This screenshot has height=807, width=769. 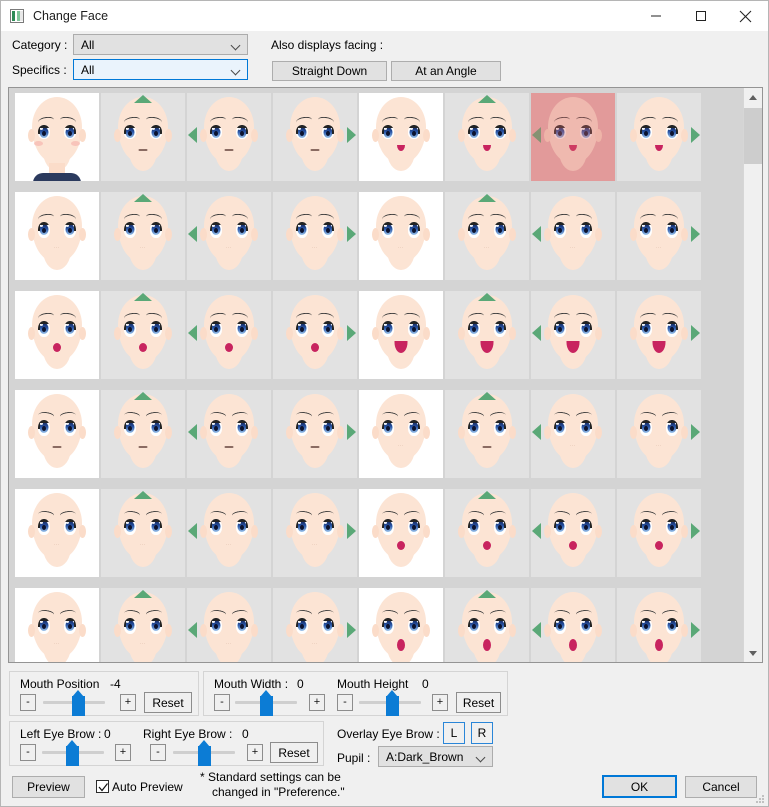 I want to click on specifics-select: All, so click(x=160, y=69).